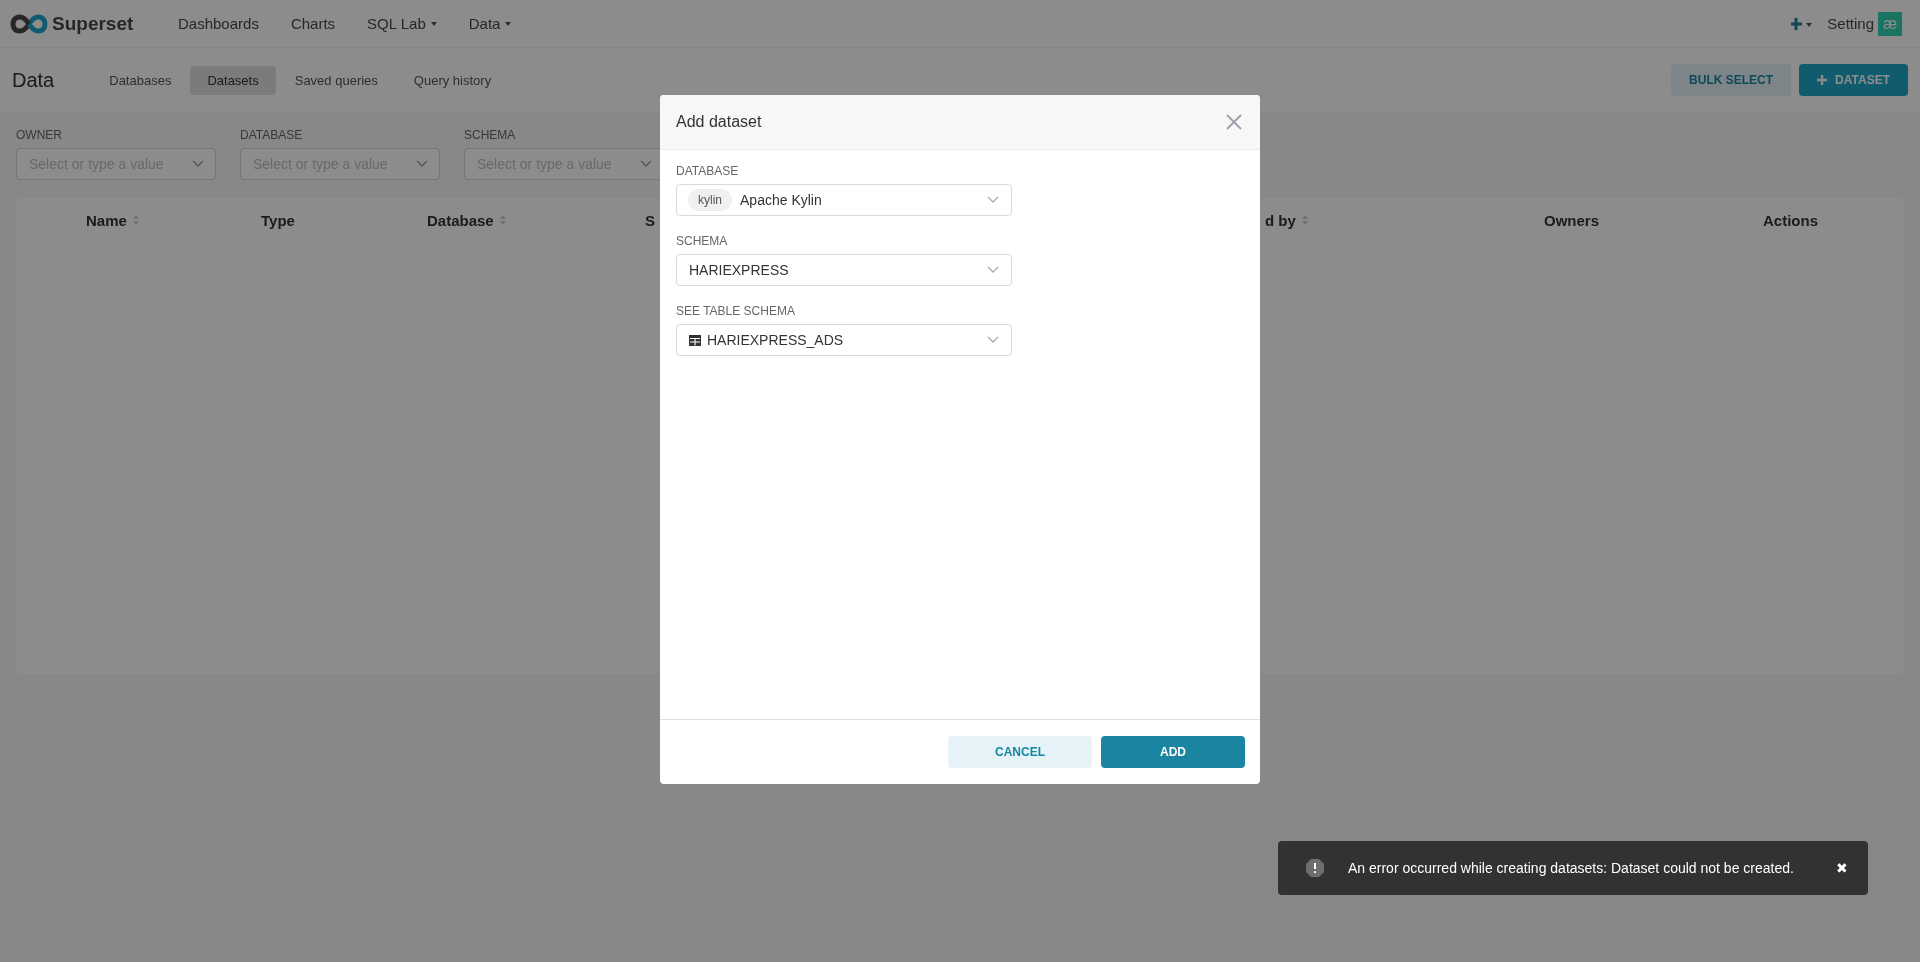 The image size is (1920, 962). What do you see at coordinates (39, 135) in the screenshot?
I see `filter-label: OWNER` at bounding box center [39, 135].